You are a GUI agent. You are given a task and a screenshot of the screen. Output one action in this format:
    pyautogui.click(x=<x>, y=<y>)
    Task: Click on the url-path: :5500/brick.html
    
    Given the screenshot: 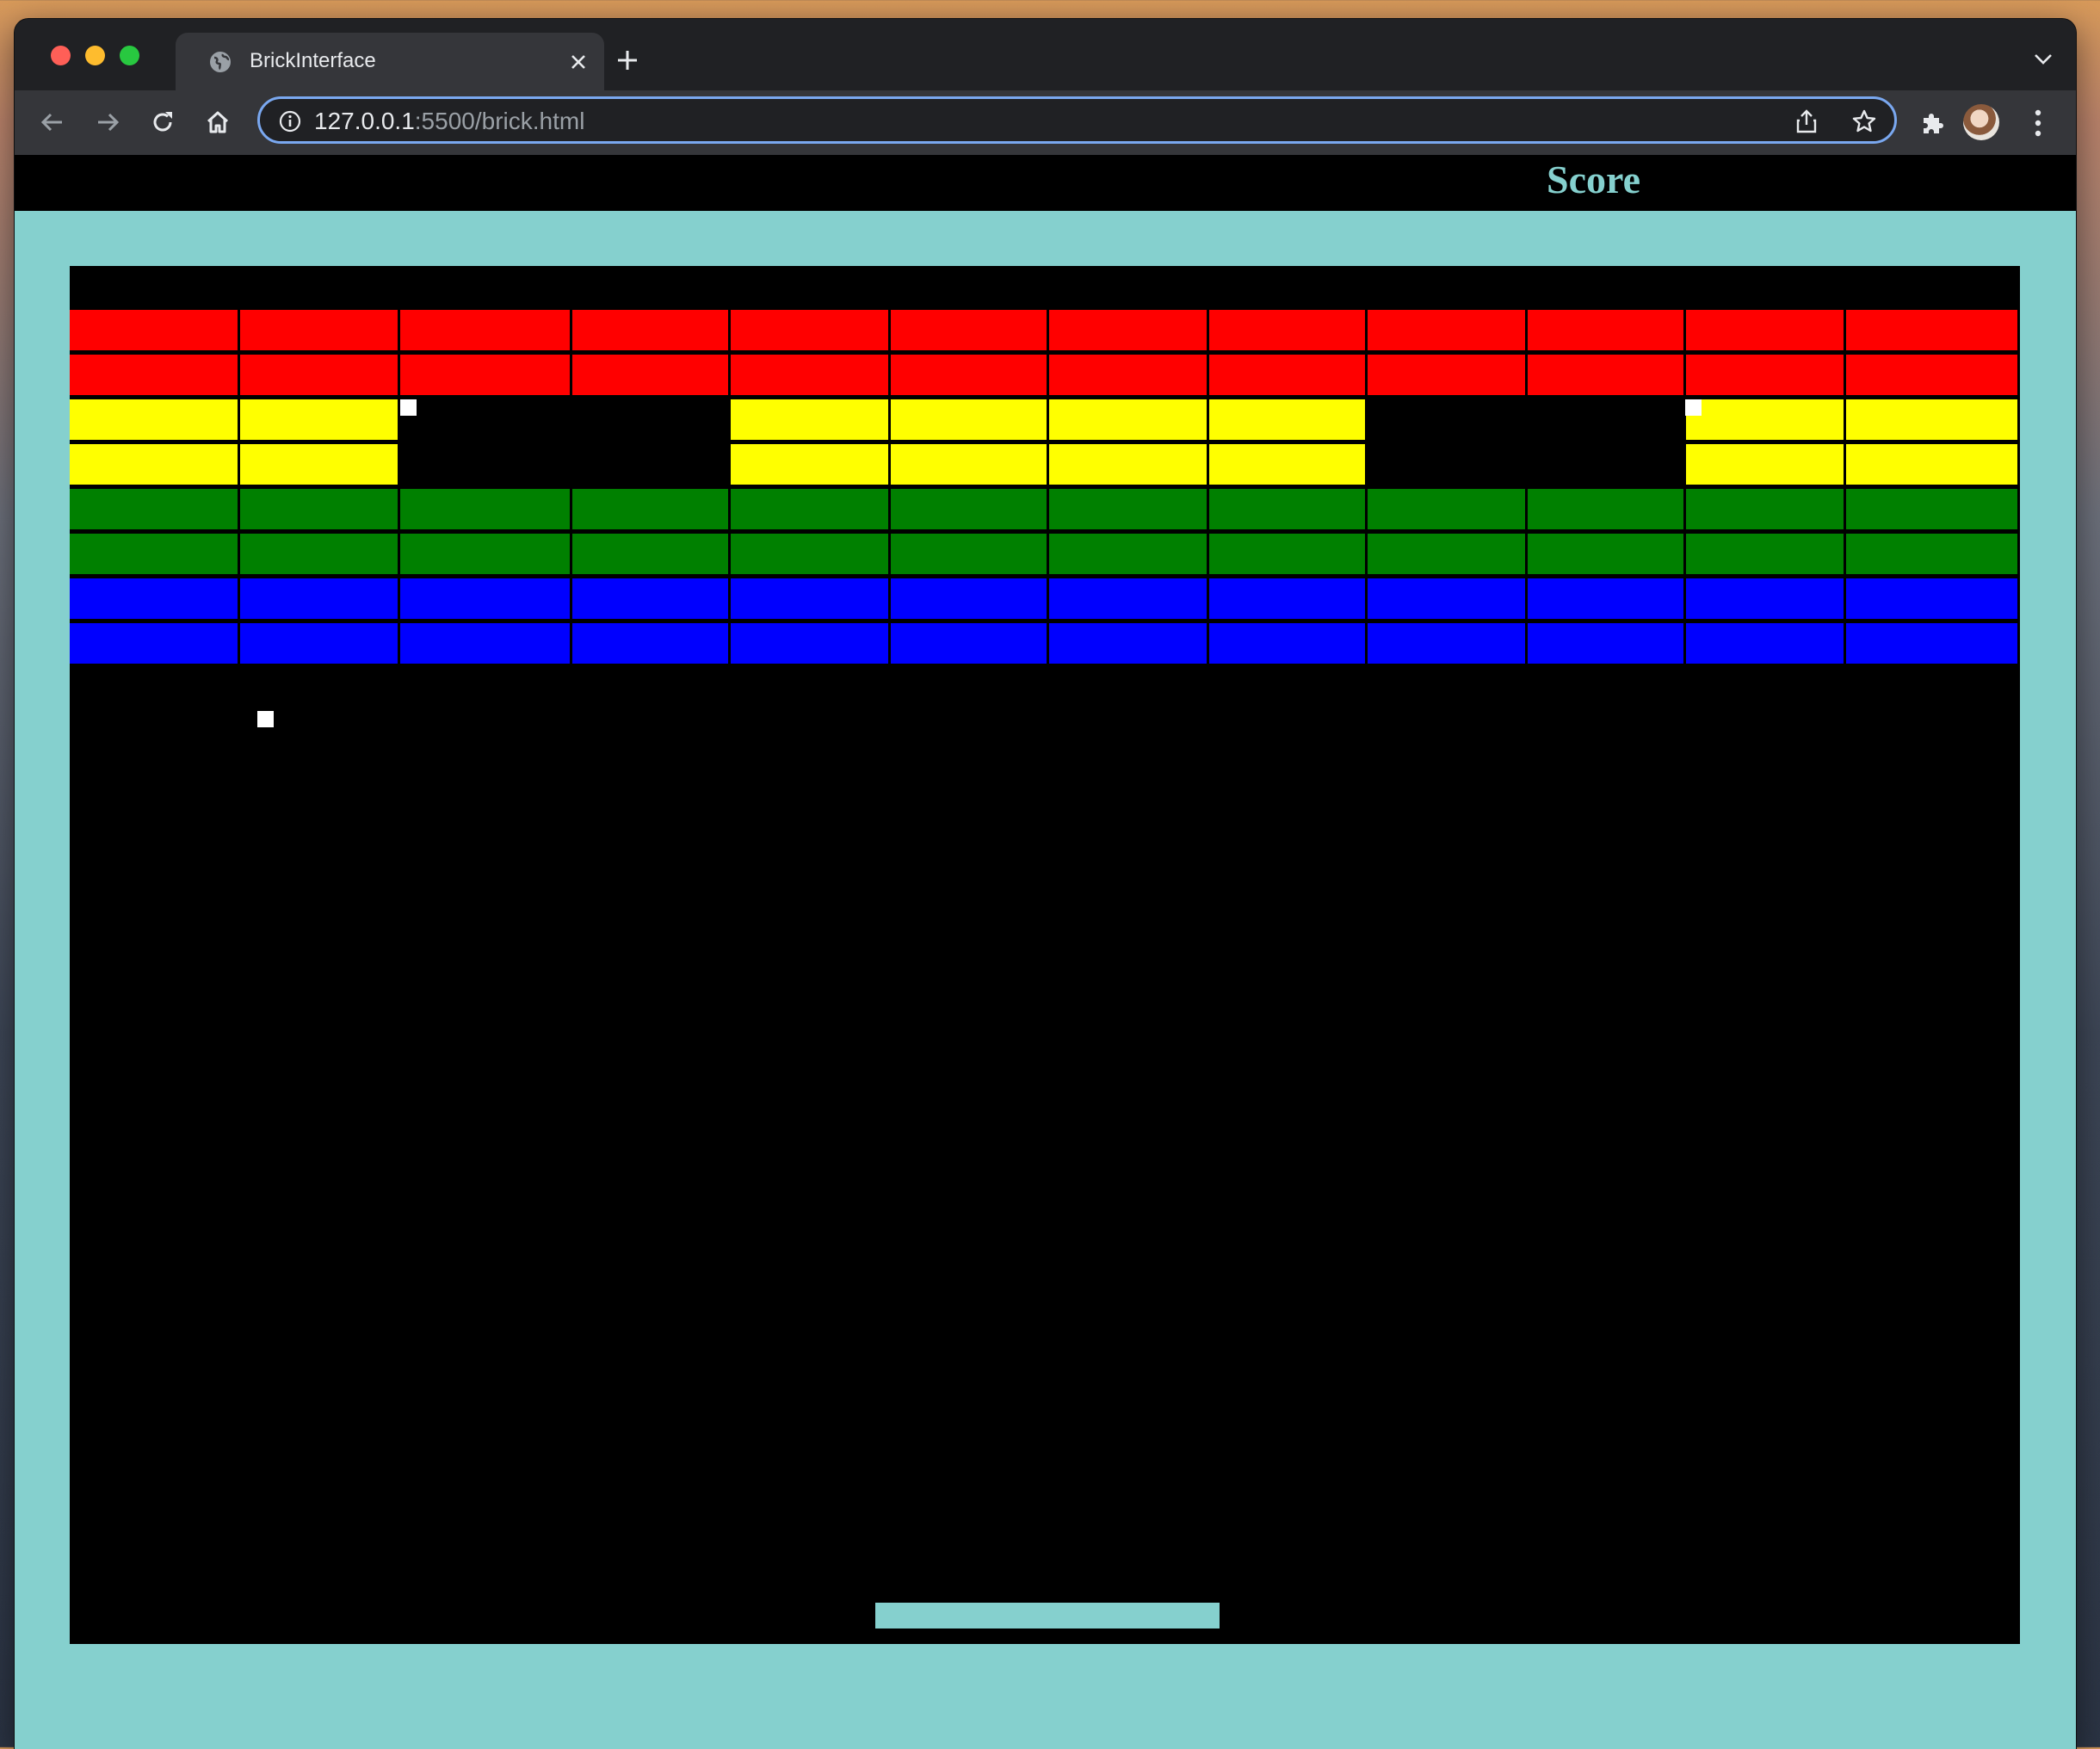 What is the action you would take?
    pyautogui.click(x=499, y=121)
    